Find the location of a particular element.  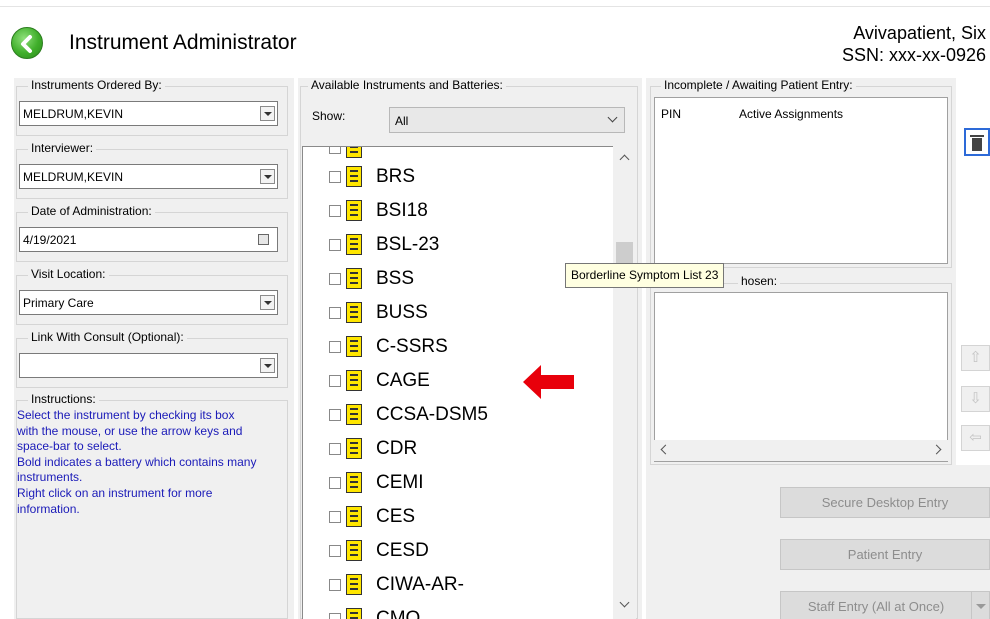

arrow-up-icon: ⇧ is located at coordinates (975, 357).